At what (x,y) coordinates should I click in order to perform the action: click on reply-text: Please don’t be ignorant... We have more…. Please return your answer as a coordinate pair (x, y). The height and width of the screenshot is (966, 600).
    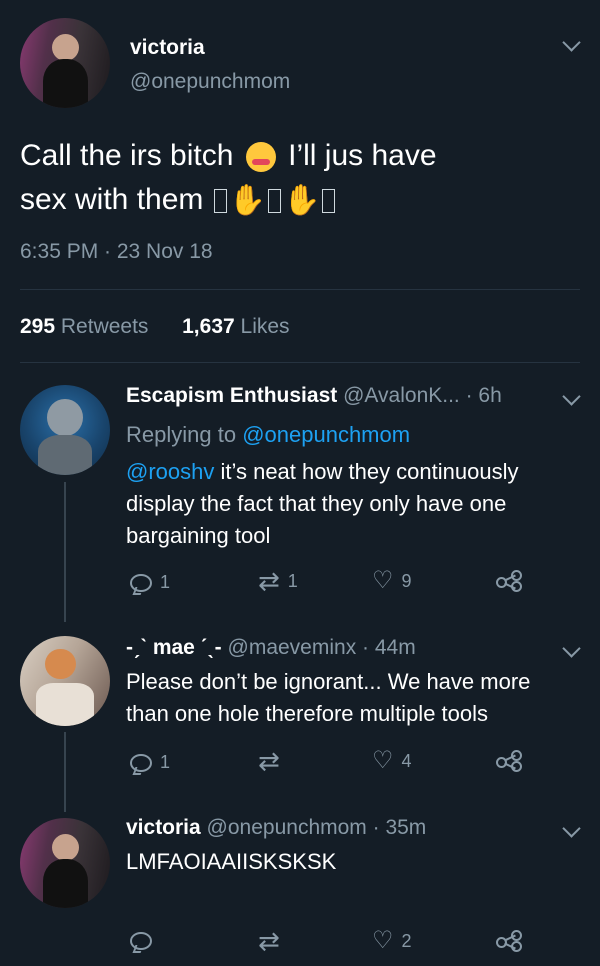
    Looking at the image, I should click on (356, 698).